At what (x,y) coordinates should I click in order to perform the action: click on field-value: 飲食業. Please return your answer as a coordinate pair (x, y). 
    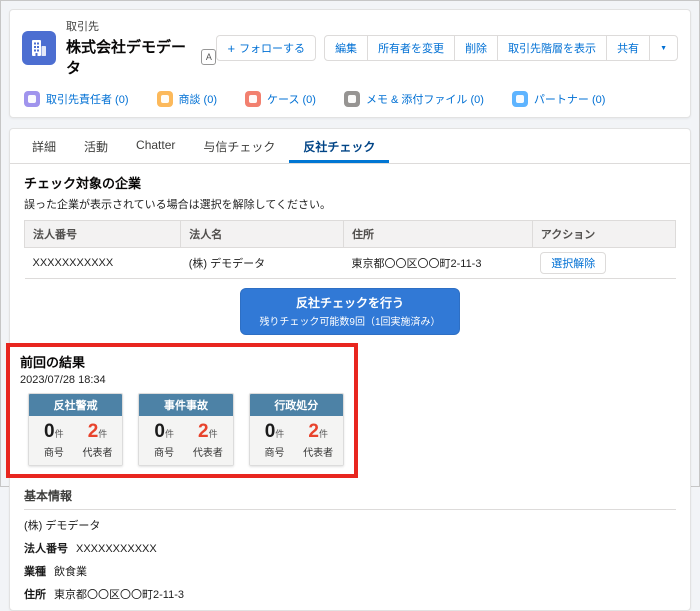
    Looking at the image, I should click on (70, 572).